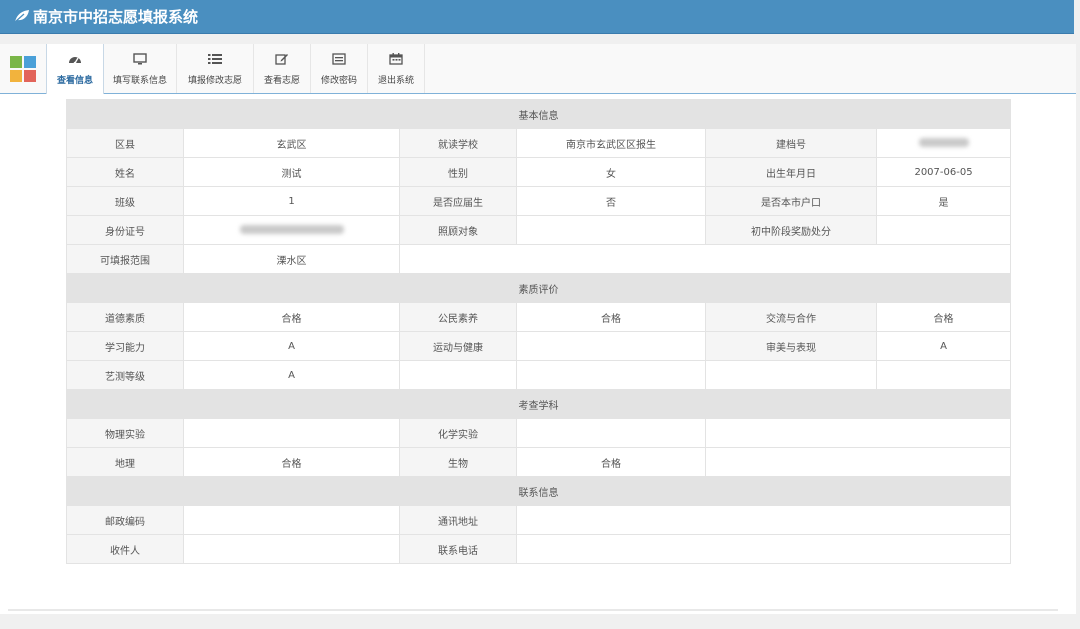  I want to click on table-row: 物理实验 化学实验, so click(539, 433).